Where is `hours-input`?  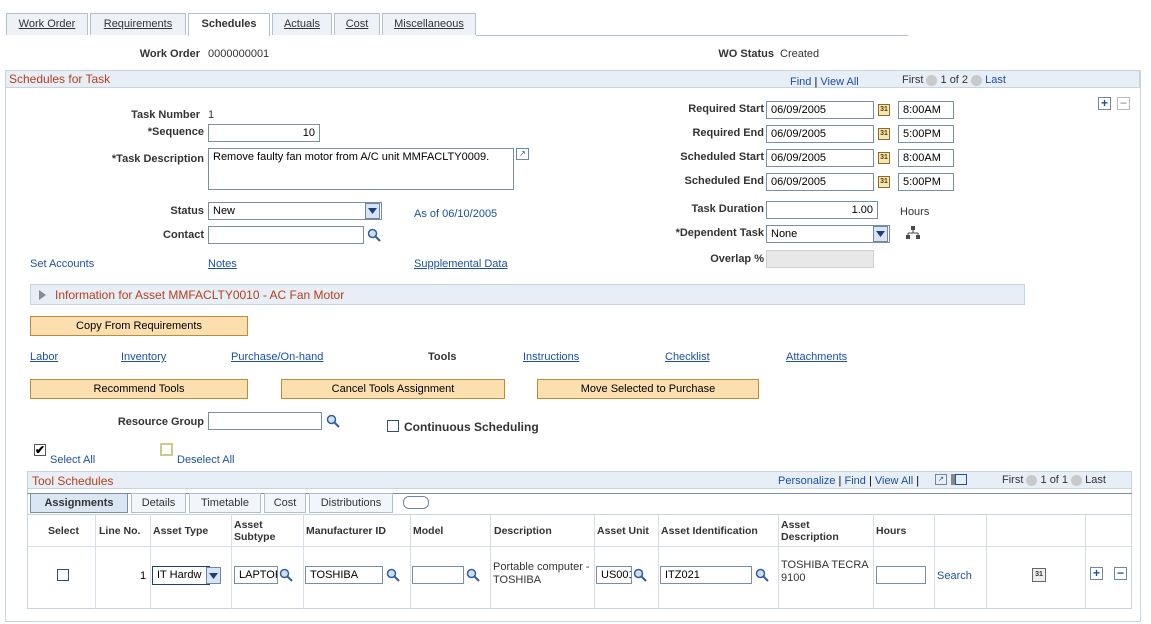 hours-input is located at coordinates (901, 575).